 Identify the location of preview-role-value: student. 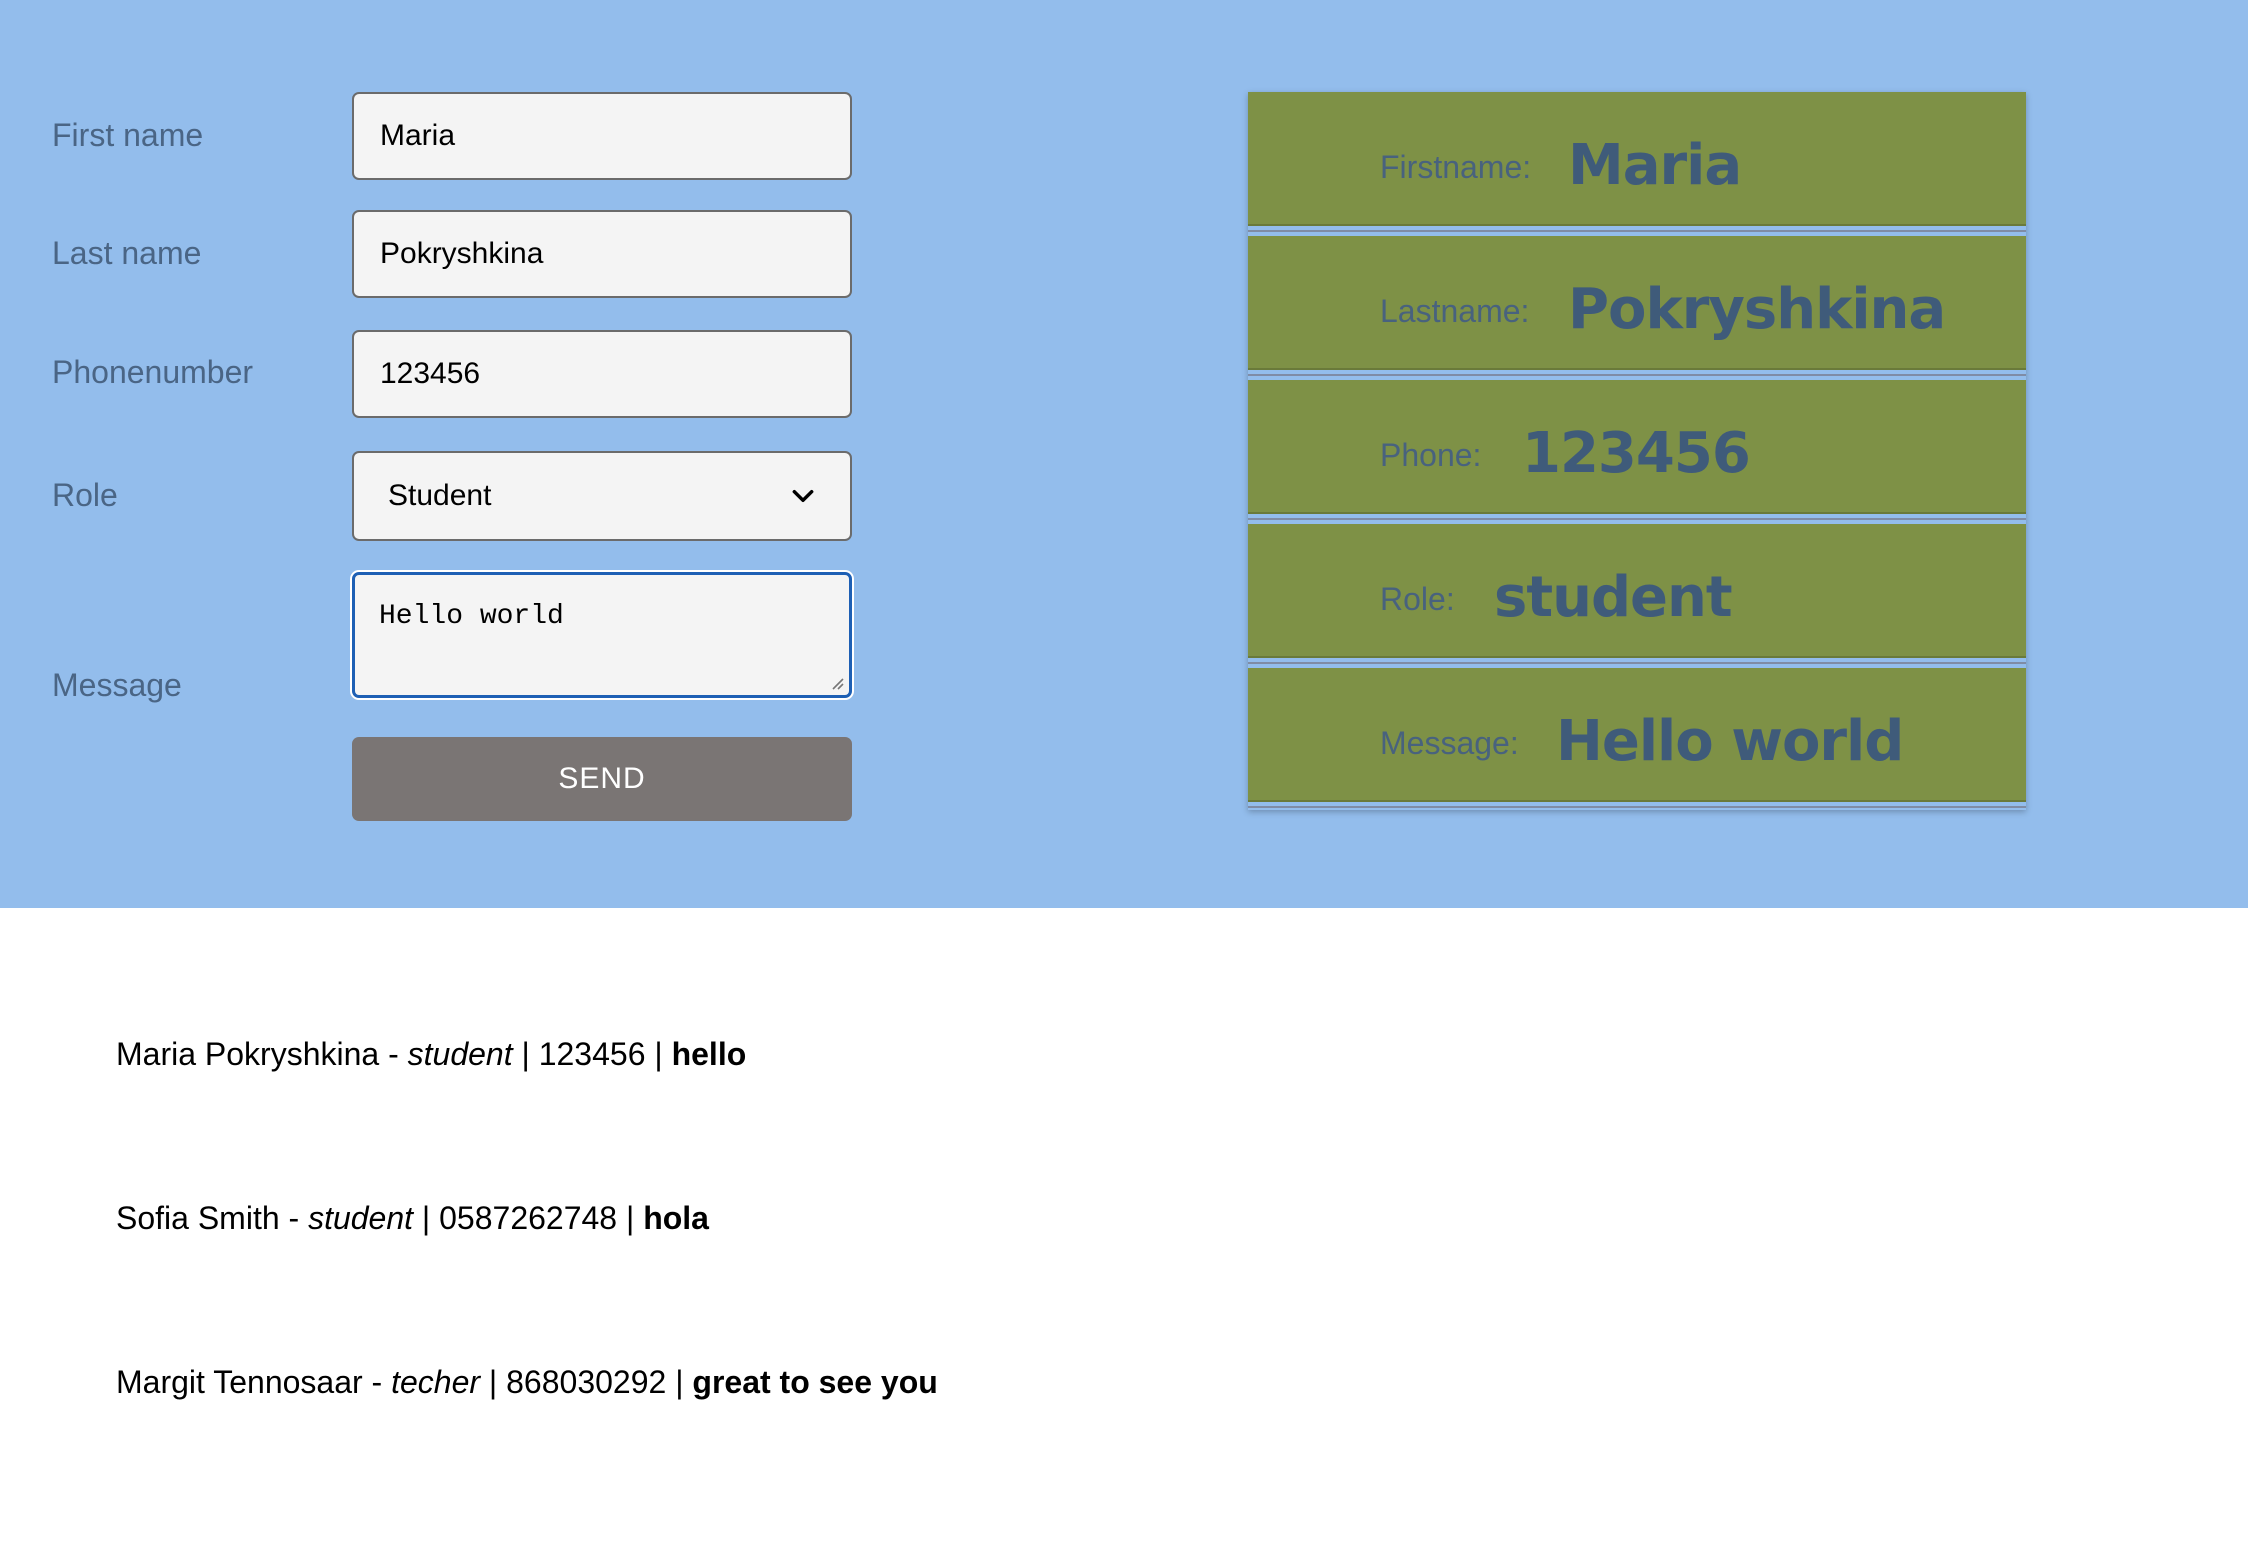
(1613, 597).